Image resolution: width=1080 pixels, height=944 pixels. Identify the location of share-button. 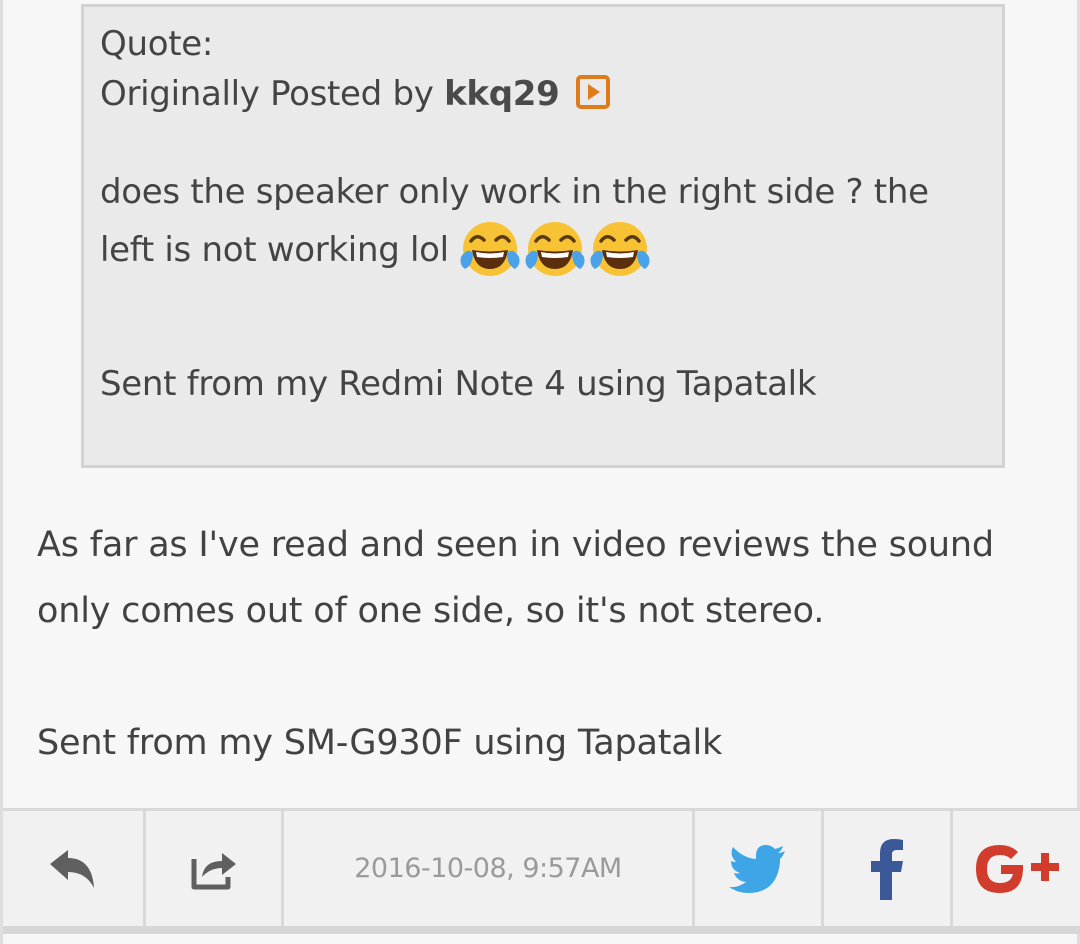
(215, 868).